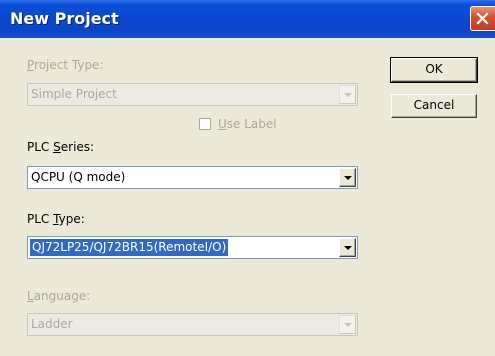 This screenshot has height=356, width=495. I want to click on close-icon, so click(482, 18).